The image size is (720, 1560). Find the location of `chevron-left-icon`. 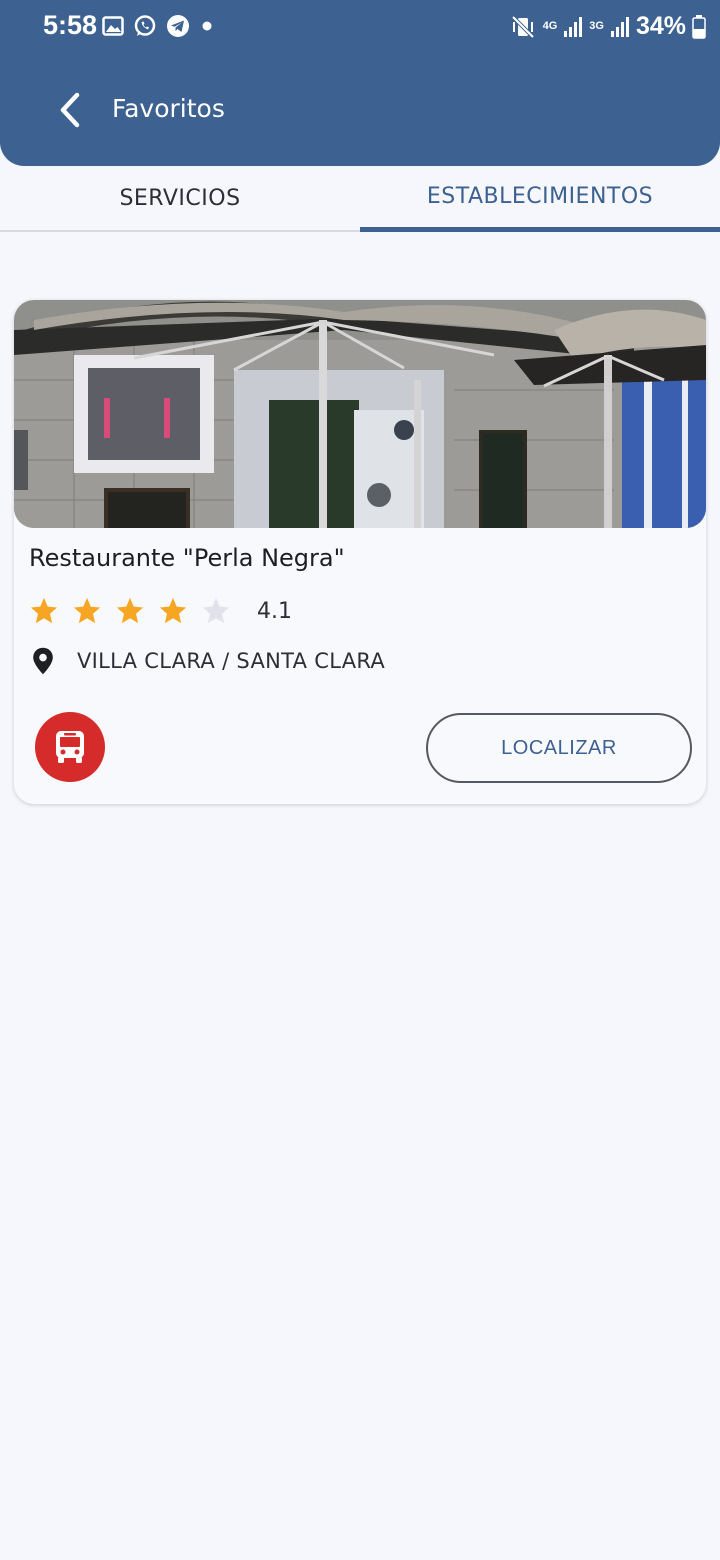

chevron-left-icon is located at coordinates (70, 110).